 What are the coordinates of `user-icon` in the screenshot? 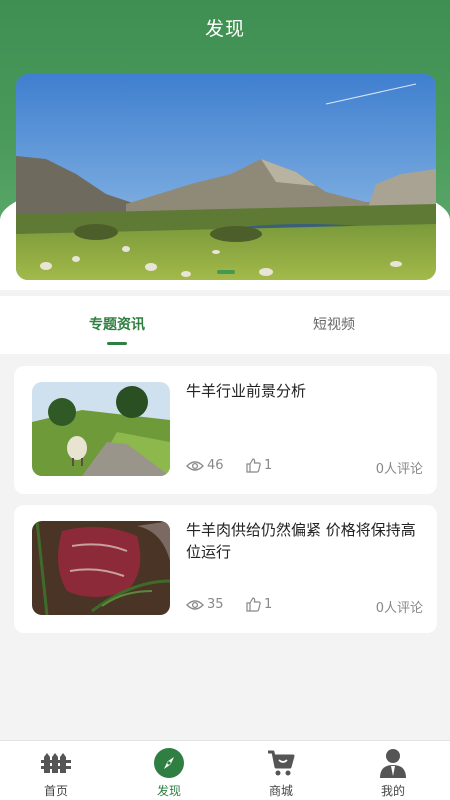 It's located at (393, 763).